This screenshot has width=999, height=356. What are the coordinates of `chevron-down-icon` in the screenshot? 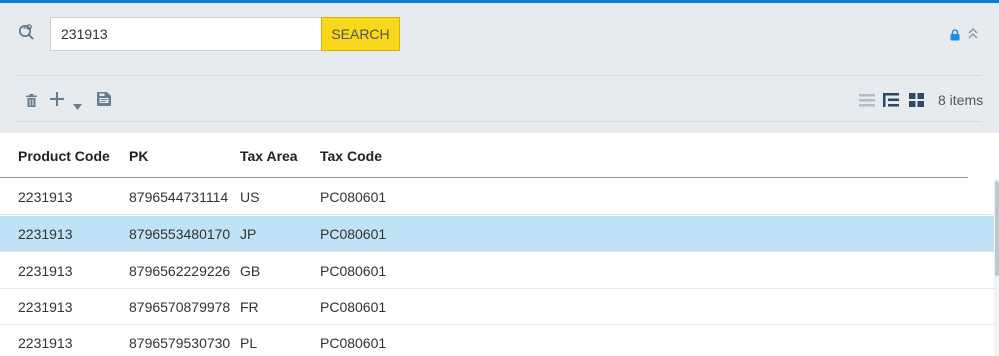 It's located at (77, 103).